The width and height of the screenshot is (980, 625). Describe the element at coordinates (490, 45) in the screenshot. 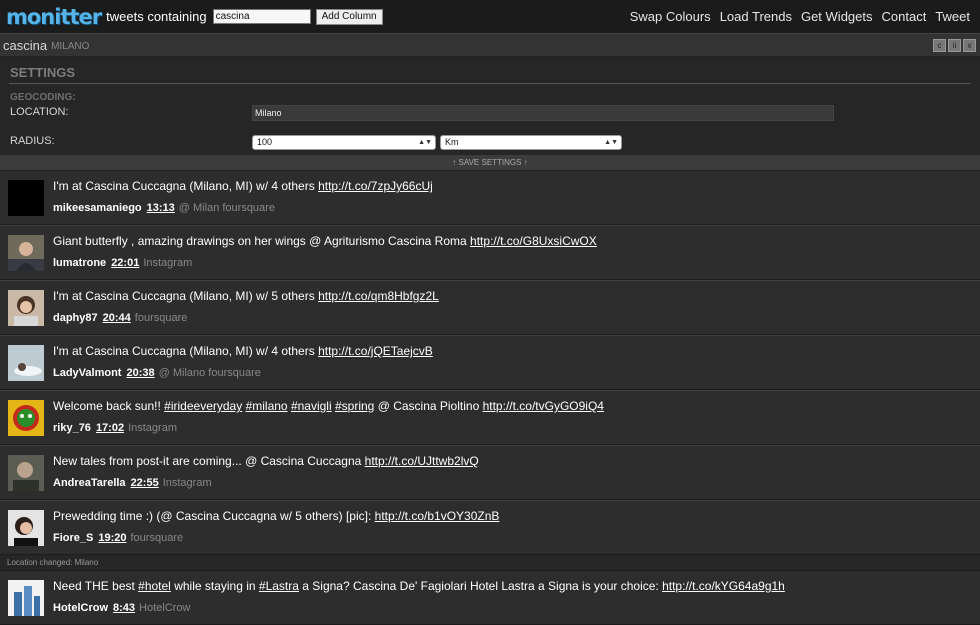

I see `column-header: cascina MILANO c ii x` at that location.